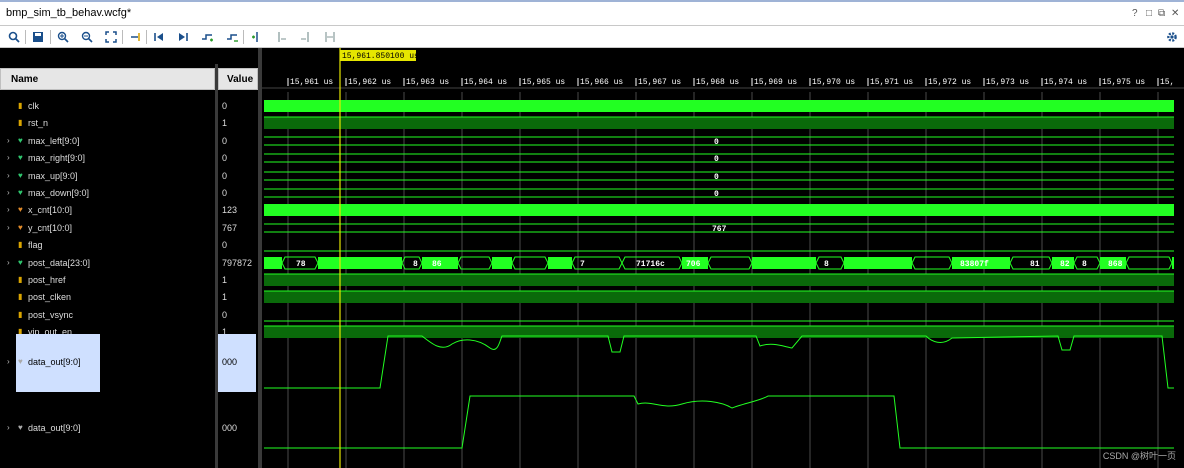 This screenshot has width=1184, height=468. Describe the element at coordinates (1065, 82) in the screenshot. I see `time-tick-label: 15,974 us` at that location.